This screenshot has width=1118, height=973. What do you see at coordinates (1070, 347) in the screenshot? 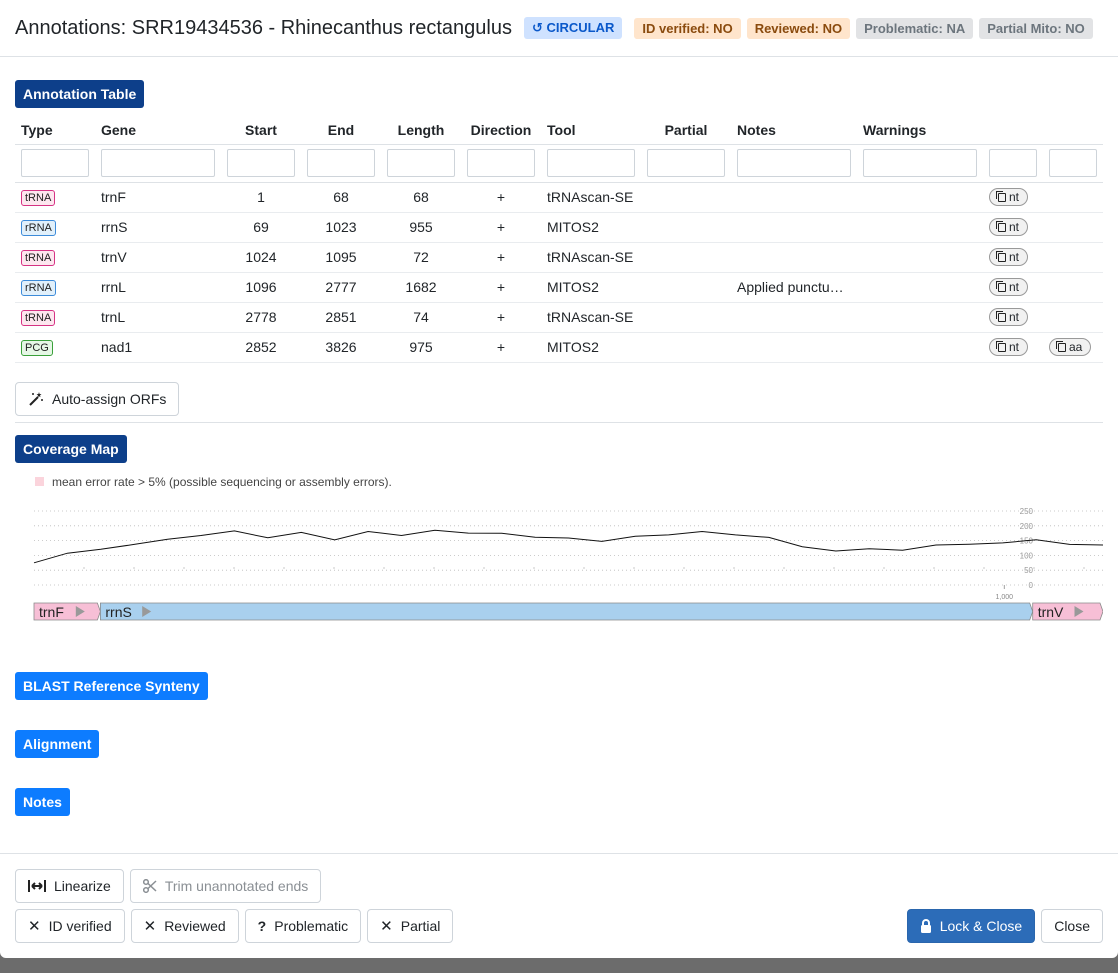
I see `copy-aa-button: aa` at bounding box center [1070, 347].